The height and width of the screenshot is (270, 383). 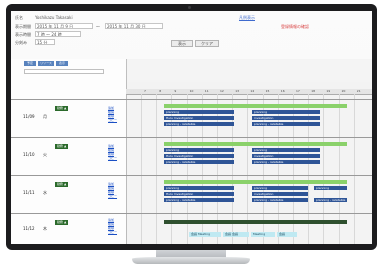 What do you see at coordinates (263, 234) in the screenshot?
I see `task-block: Meeting` at bounding box center [263, 234].